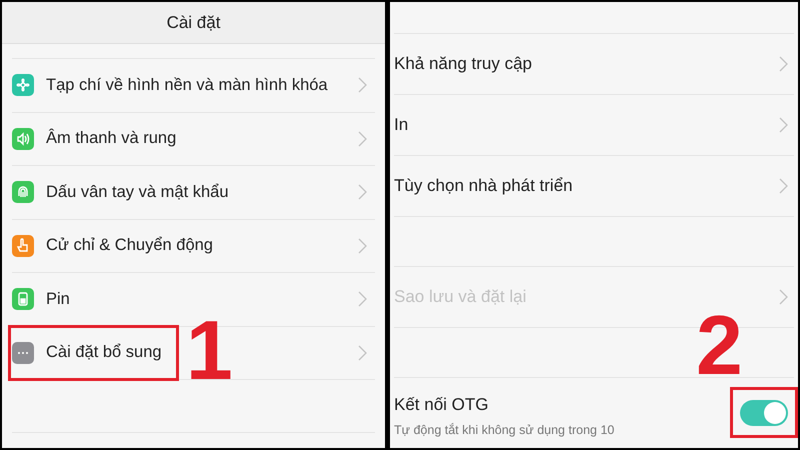 The image size is (800, 450). I want to click on item-label: Tạp chí về hình nền và màn hình khóa, so click(187, 85).